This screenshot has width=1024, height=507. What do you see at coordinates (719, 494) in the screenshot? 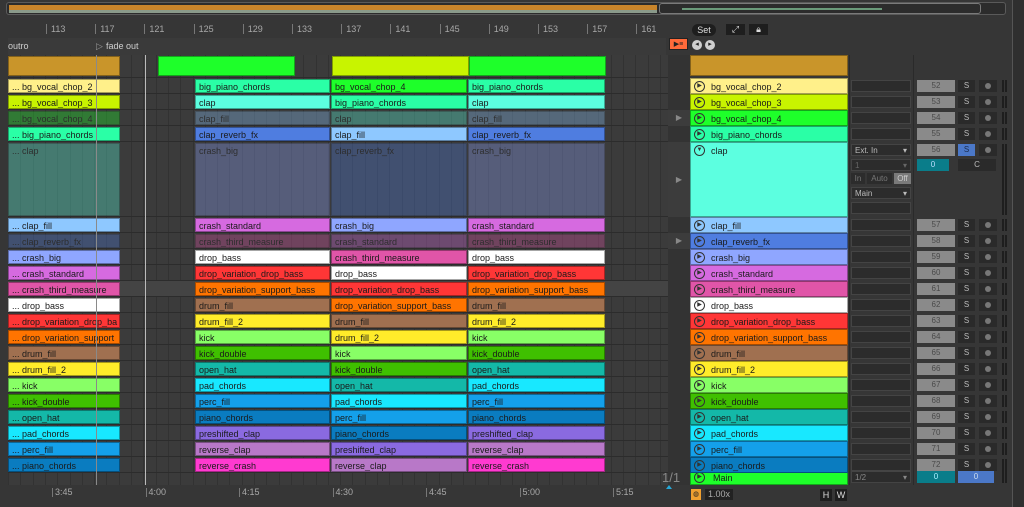
I see `tempo-scale: 1.00x` at bounding box center [719, 494].